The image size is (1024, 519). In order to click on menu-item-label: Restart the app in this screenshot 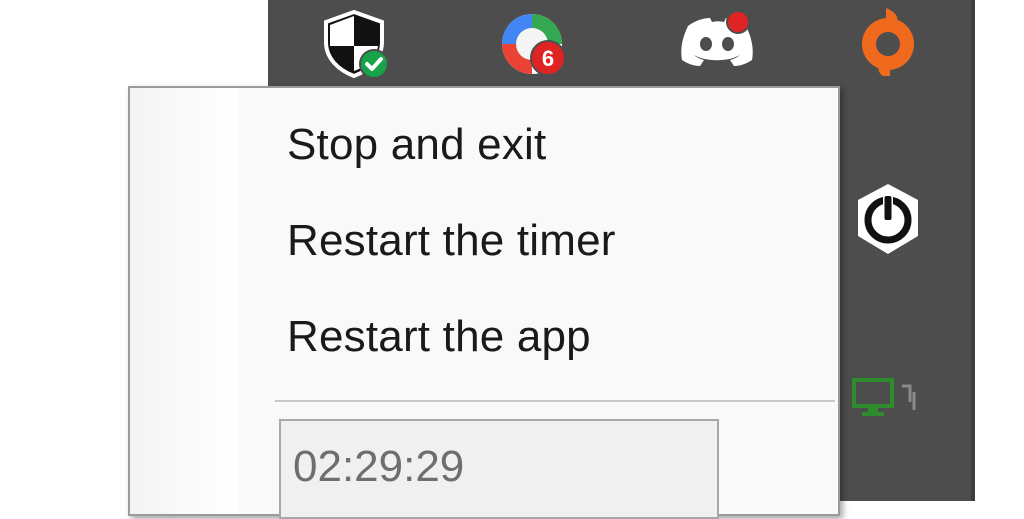, I will do `click(439, 336)`.